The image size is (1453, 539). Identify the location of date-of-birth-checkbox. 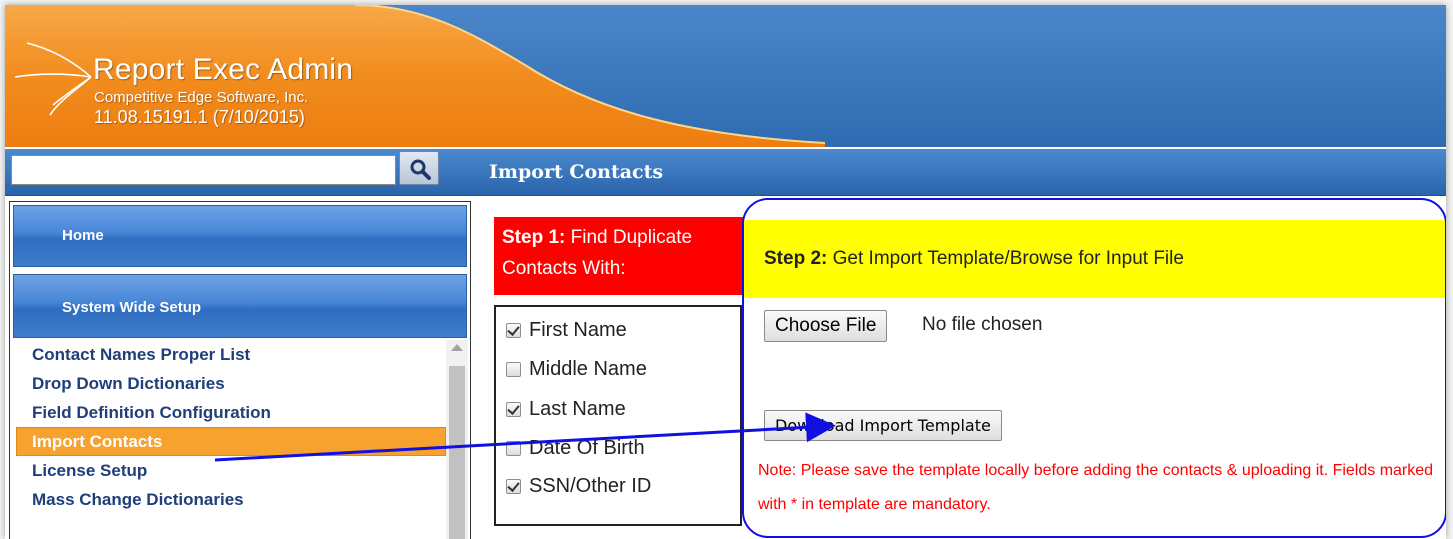
(513, 448).